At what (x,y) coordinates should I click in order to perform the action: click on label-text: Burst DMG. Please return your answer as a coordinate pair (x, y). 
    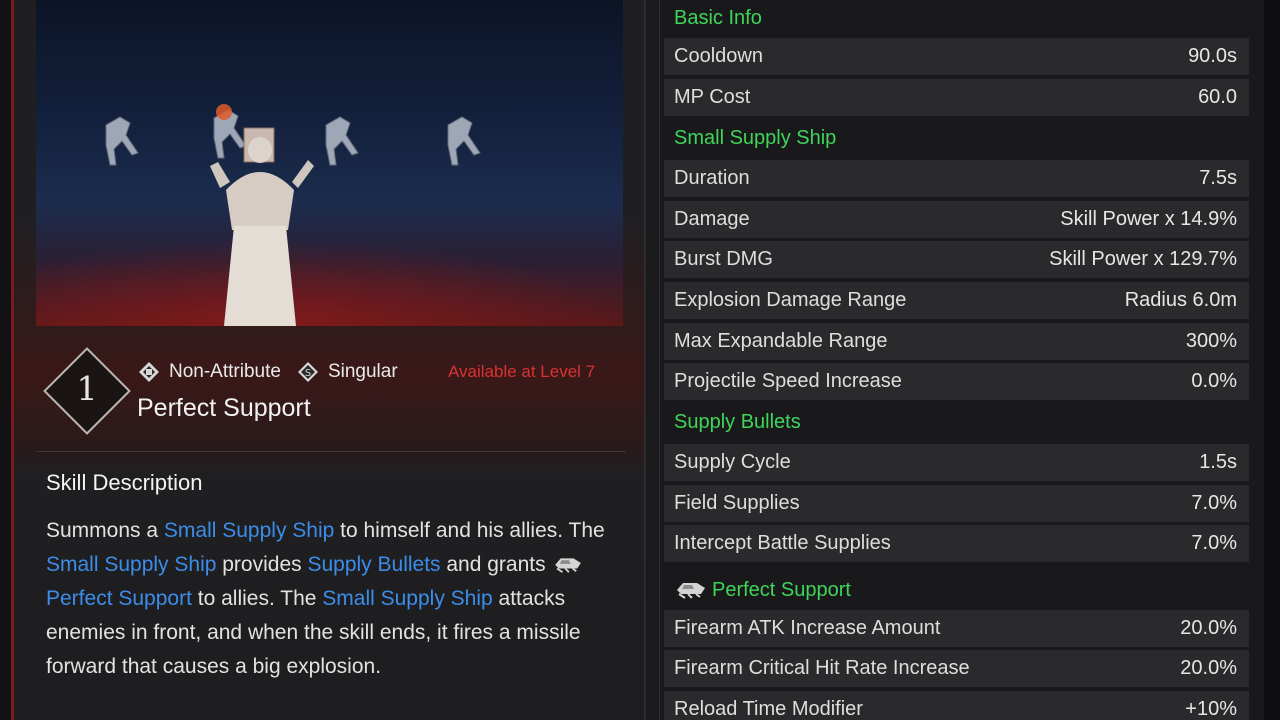
    Looking at the image, I should click on (723, 259).